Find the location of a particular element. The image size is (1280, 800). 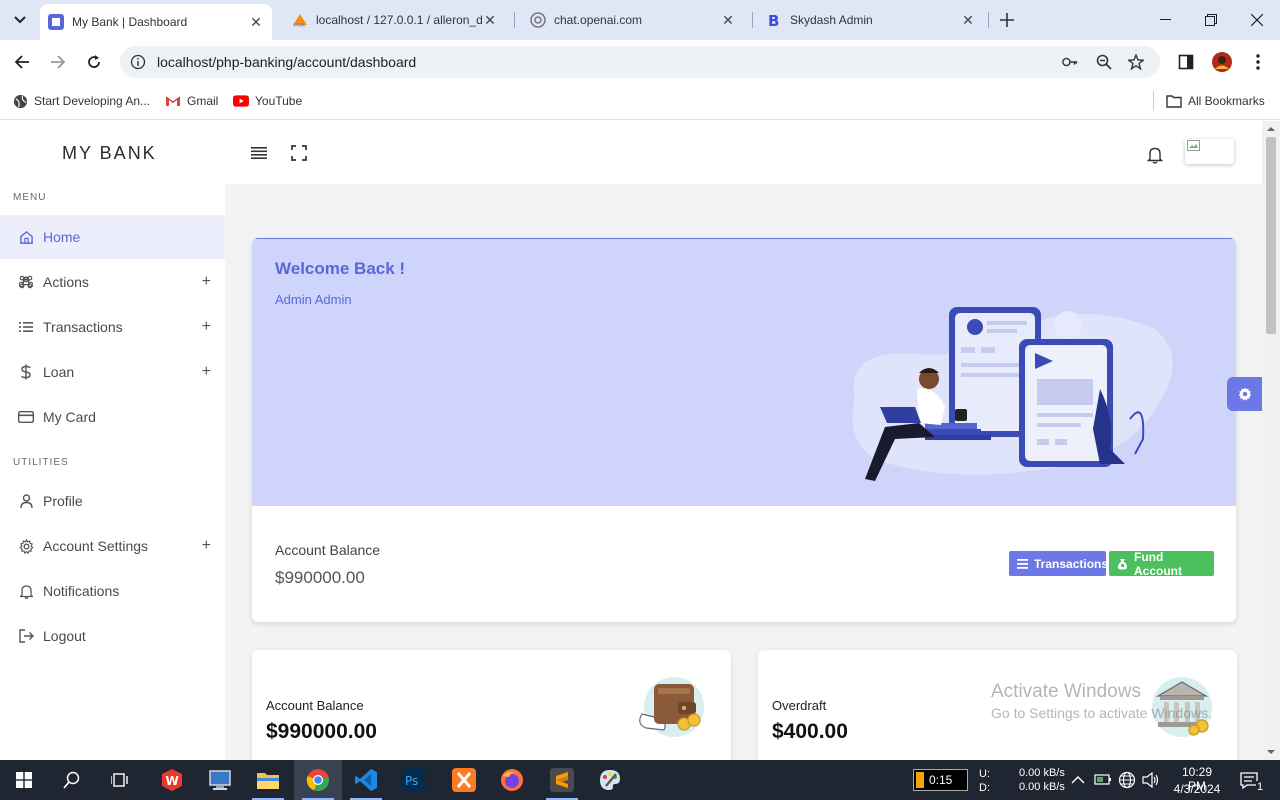

notification-count: 1 is located at coordinates (1260, 787).